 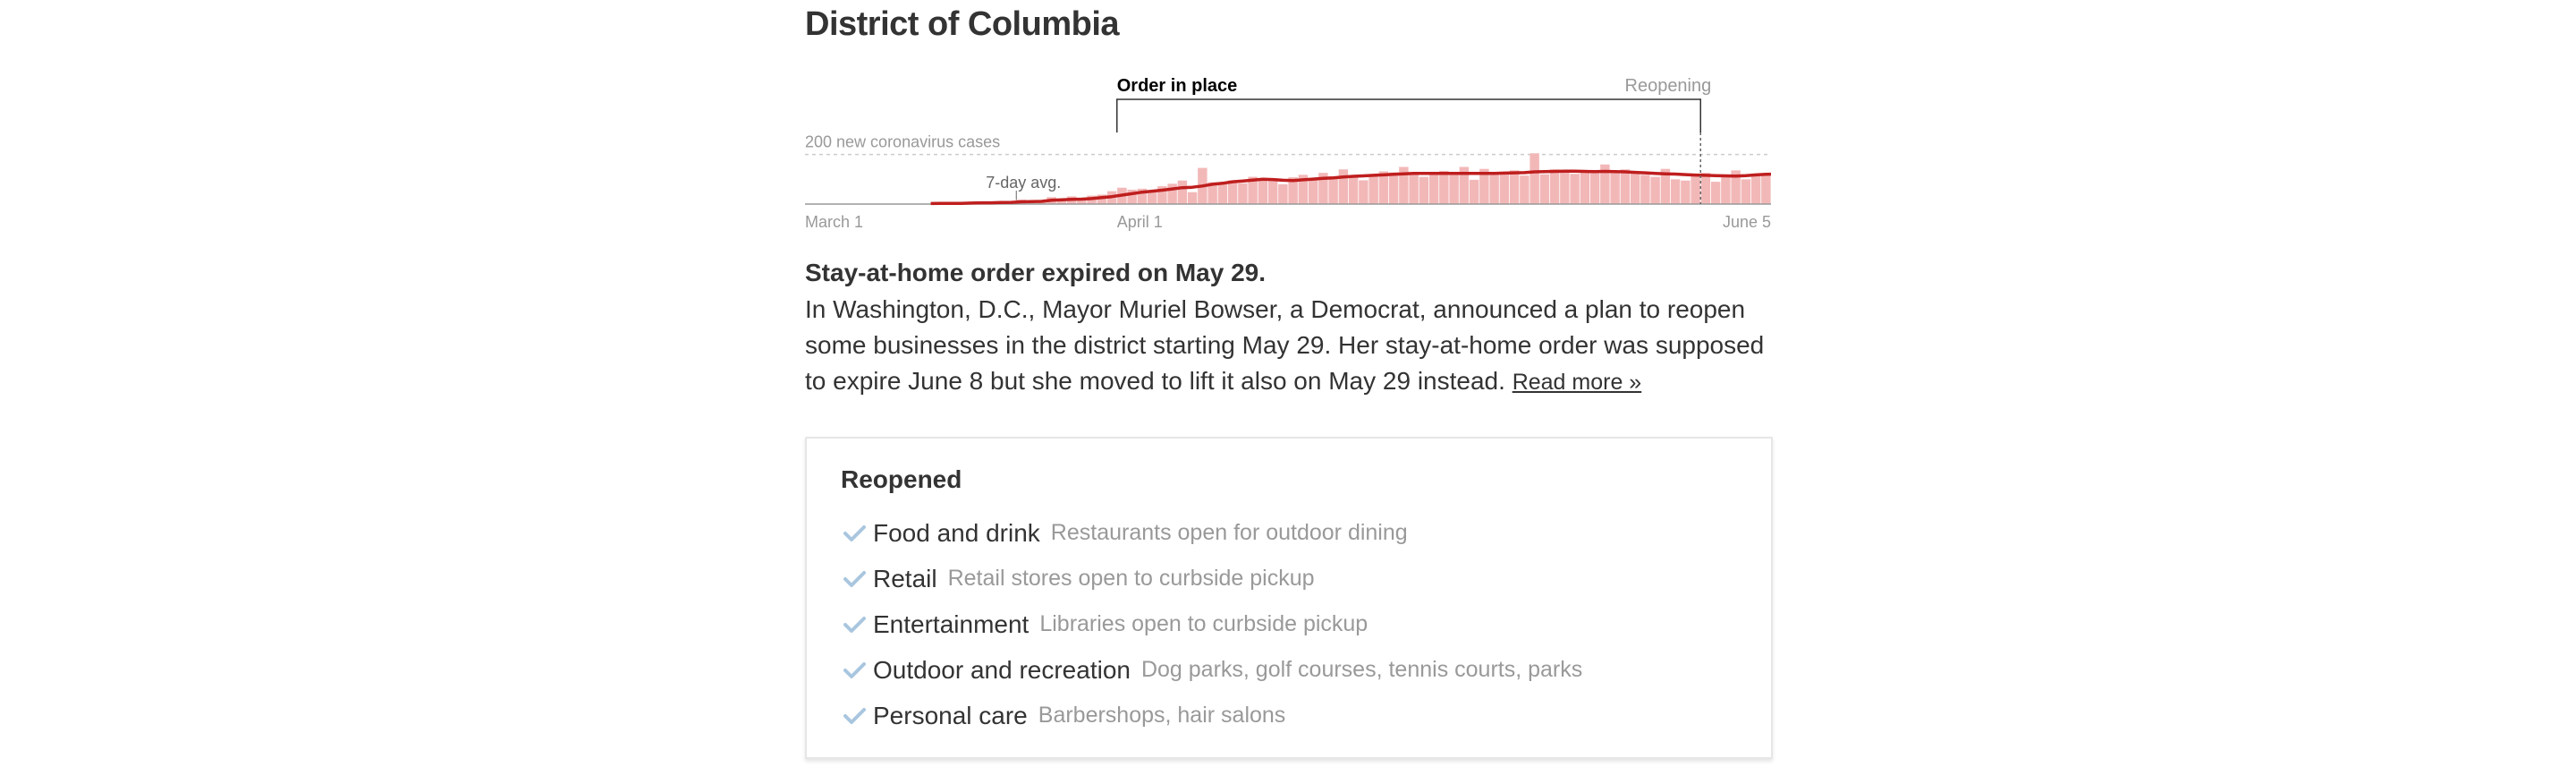 What do you see at coordinates (1023, 183) in the screenshot?
I see `avg-label: 7-day avg.` at bounding box center [1023, 183].